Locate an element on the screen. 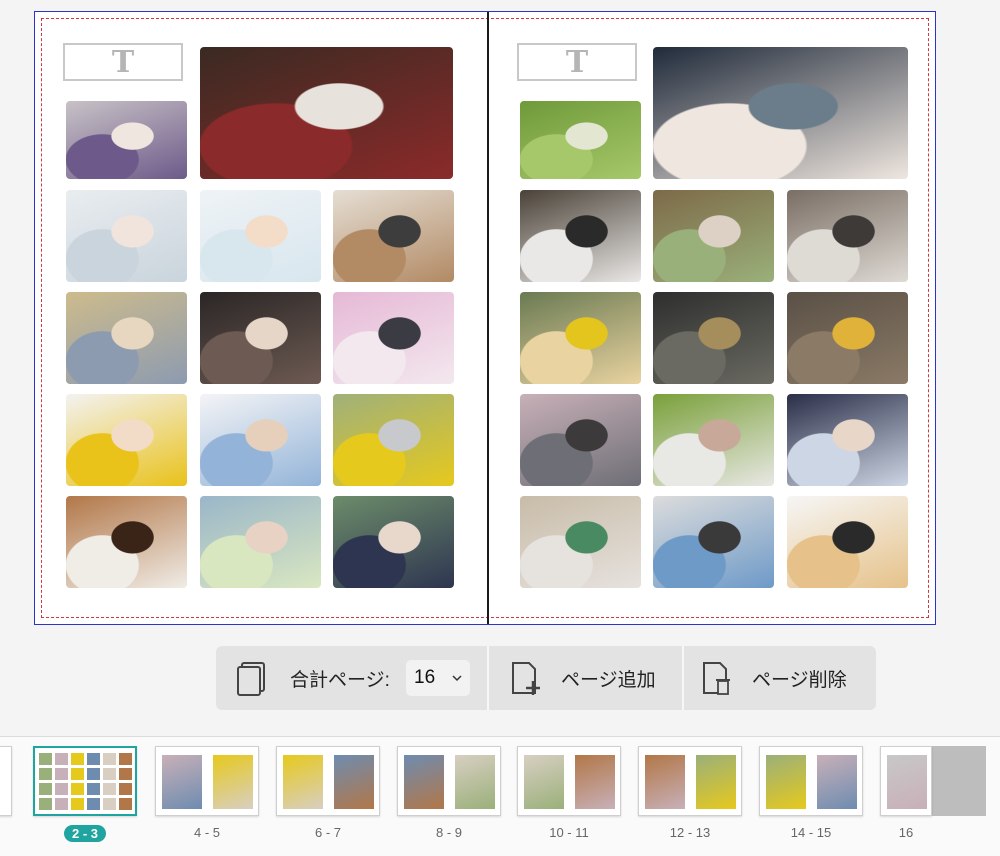 The height and width of the screenshot is (856, 1000). total-pages-select: 16 is located at coordinates (438, 678).